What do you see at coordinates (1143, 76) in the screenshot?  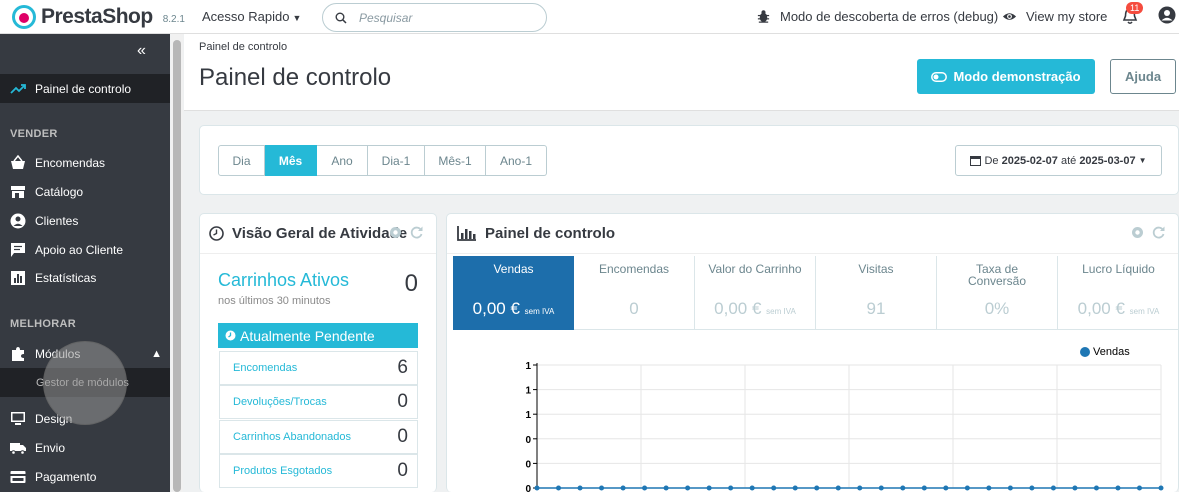 I see `help-button: Ajuda` at bounding box center [1143, 76].